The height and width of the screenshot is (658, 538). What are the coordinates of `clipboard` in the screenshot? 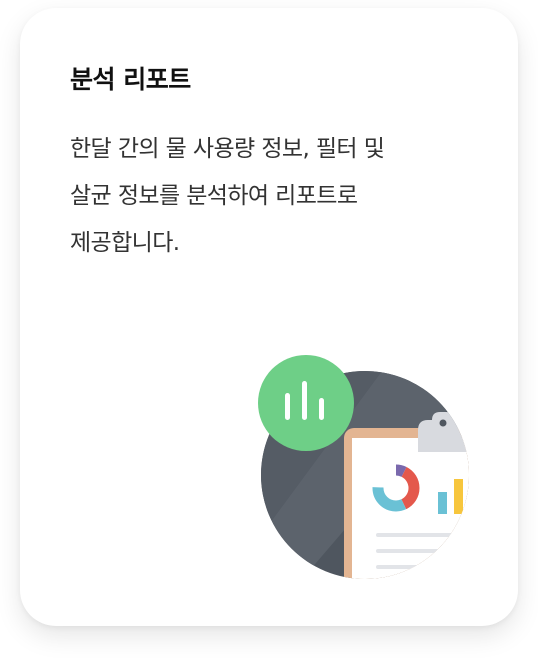 It's located at (406, 503).